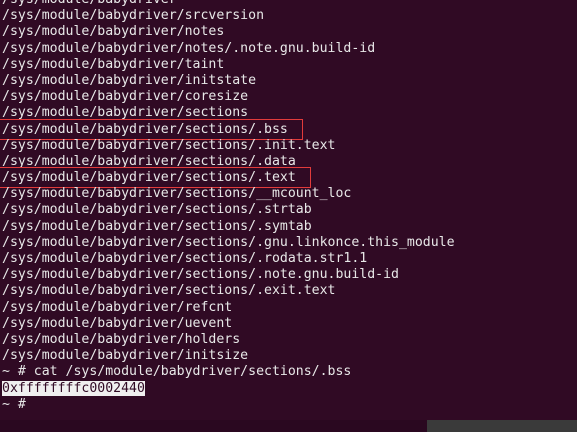 Image resolution: width=577 pixels, height=432 pixels. What do you see at coordinates (117, 307) in the screenshot?
I see `terminal-line: /sys/module/babydriver/refcnt` at bounding box center [117, 307].